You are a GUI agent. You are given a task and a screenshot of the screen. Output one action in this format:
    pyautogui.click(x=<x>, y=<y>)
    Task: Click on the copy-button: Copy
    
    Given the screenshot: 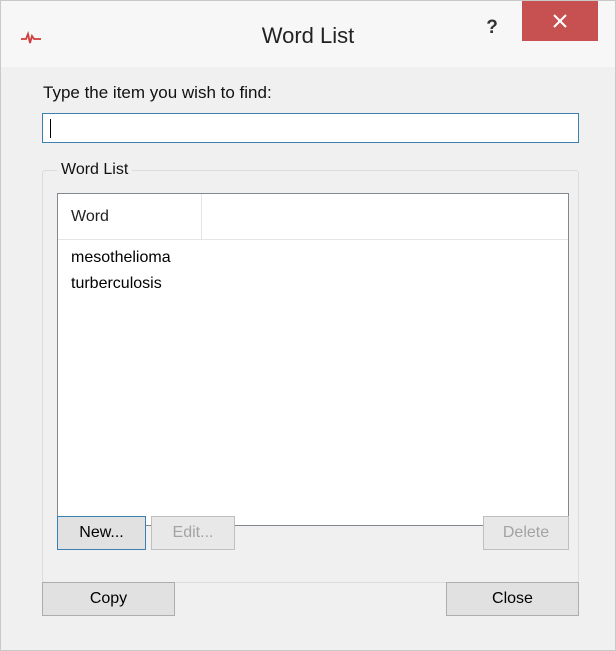 What is the action you would take?
    pyautogui.click(x=108, y=599)
    